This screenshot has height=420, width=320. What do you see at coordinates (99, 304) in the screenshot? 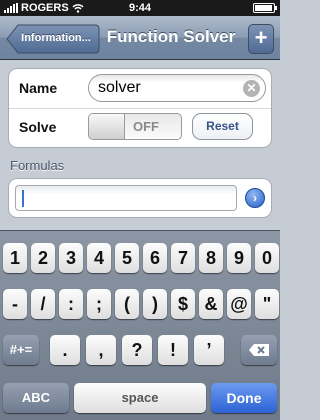
I see `key-semicolon: ;` at bounding box center [99, 304].